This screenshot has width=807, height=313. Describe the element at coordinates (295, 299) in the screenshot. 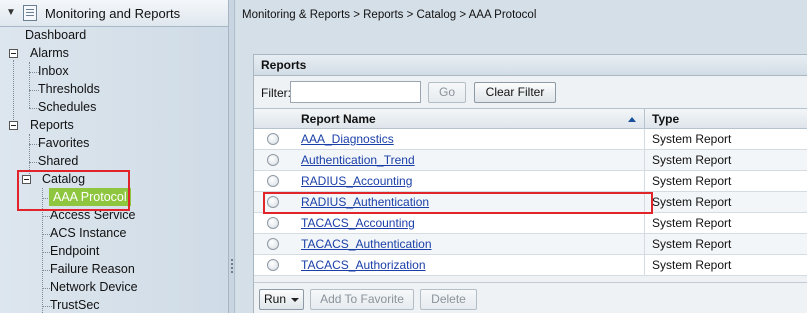

I see `dropdown-arrow-icon` at that location.